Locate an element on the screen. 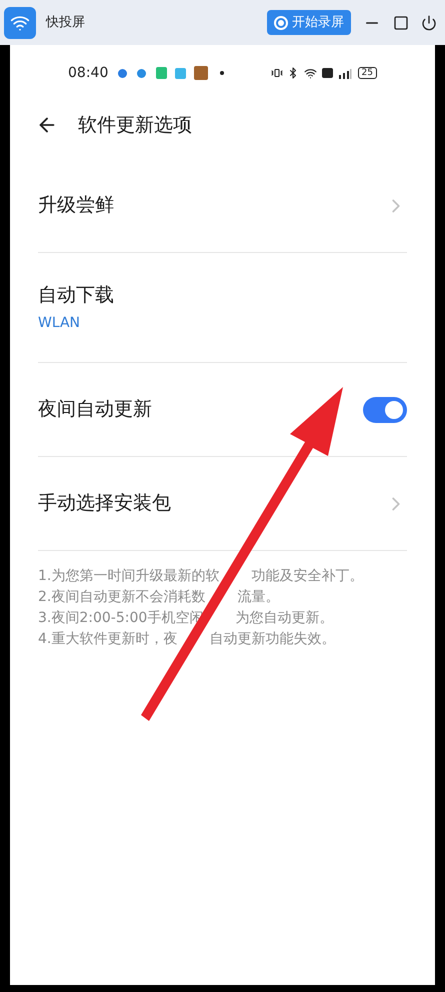 This screenshot has width=445, height=992. vibrate-icon is located at coordinates (276, 73).